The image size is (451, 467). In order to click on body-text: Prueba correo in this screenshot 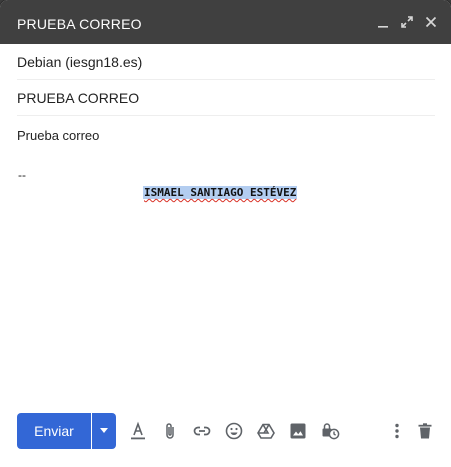, I will do `click(58, 135)`.